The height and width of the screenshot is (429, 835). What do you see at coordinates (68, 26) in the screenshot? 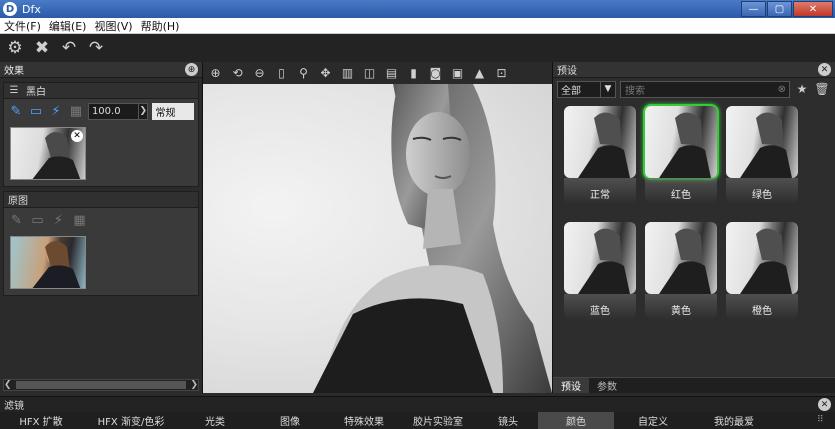
I see `menu-edit: 编辑(E)` at bounding box center [68, 26].